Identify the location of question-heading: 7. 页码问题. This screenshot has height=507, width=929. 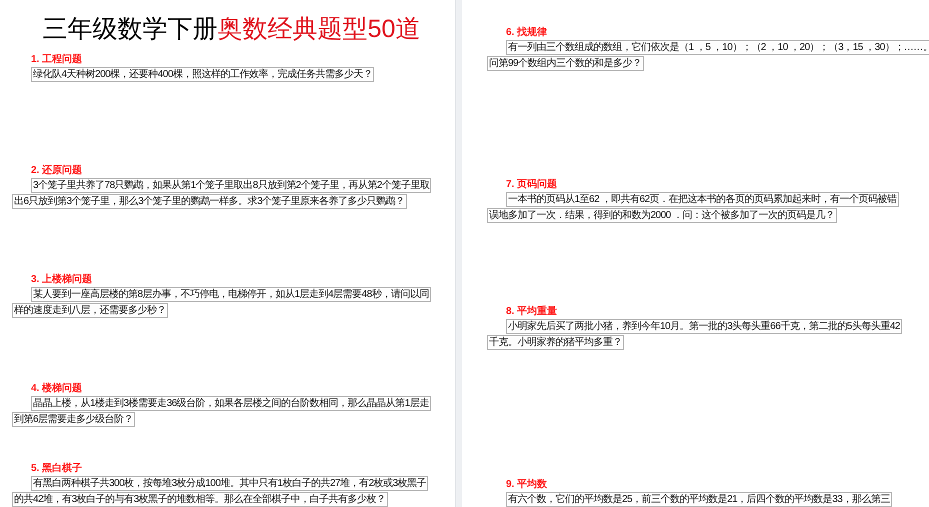
(532, 185).